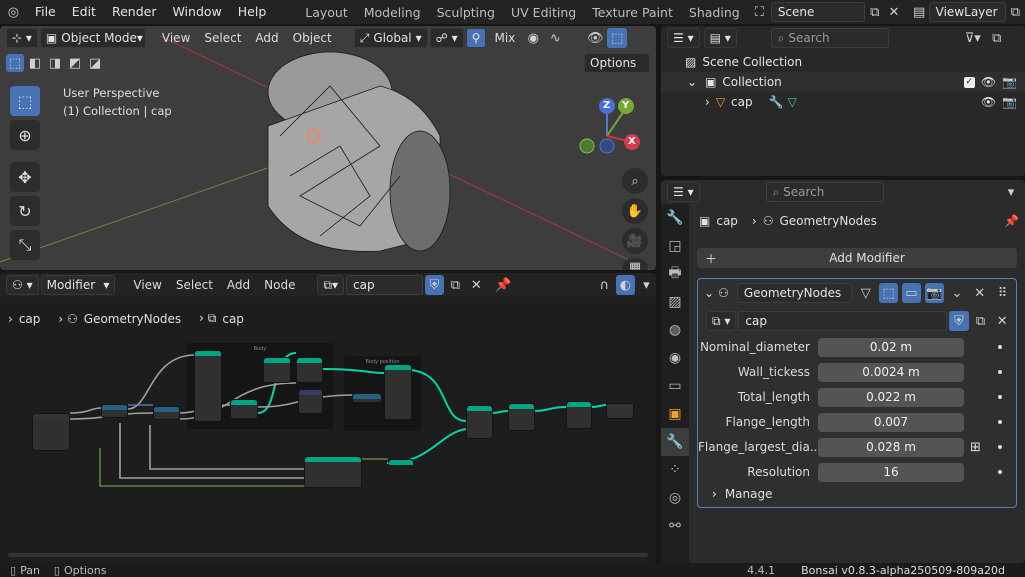 This screenshot has height=577, width=1025. Describe the element at coordinates (865, 293) in the screenshot. I see `edit-mode-toggle-icon: ▽` at that location.